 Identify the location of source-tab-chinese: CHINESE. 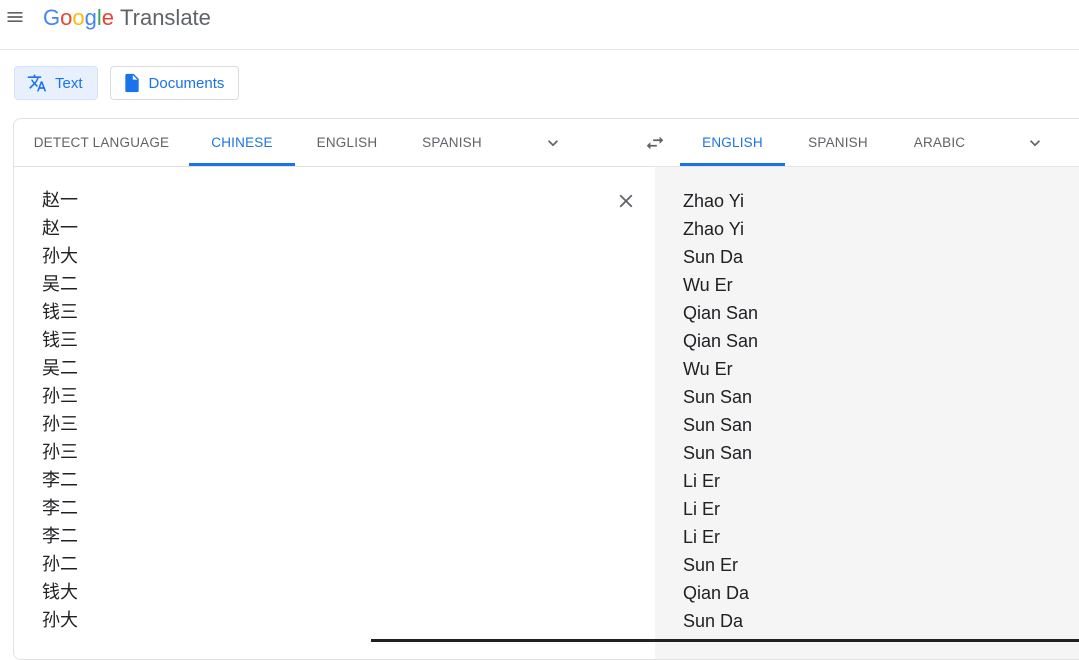
(242, 142).